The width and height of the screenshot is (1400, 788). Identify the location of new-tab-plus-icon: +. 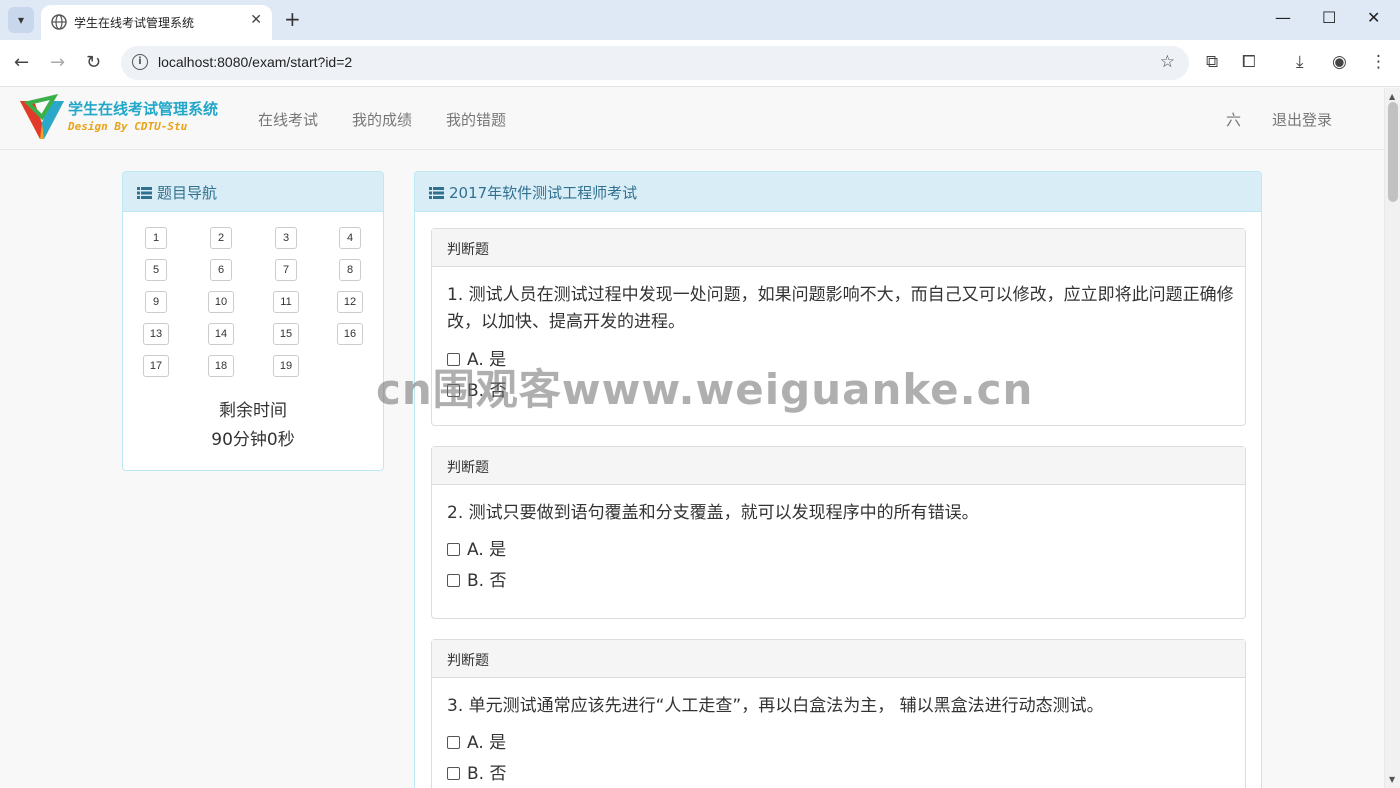
(292, 19).